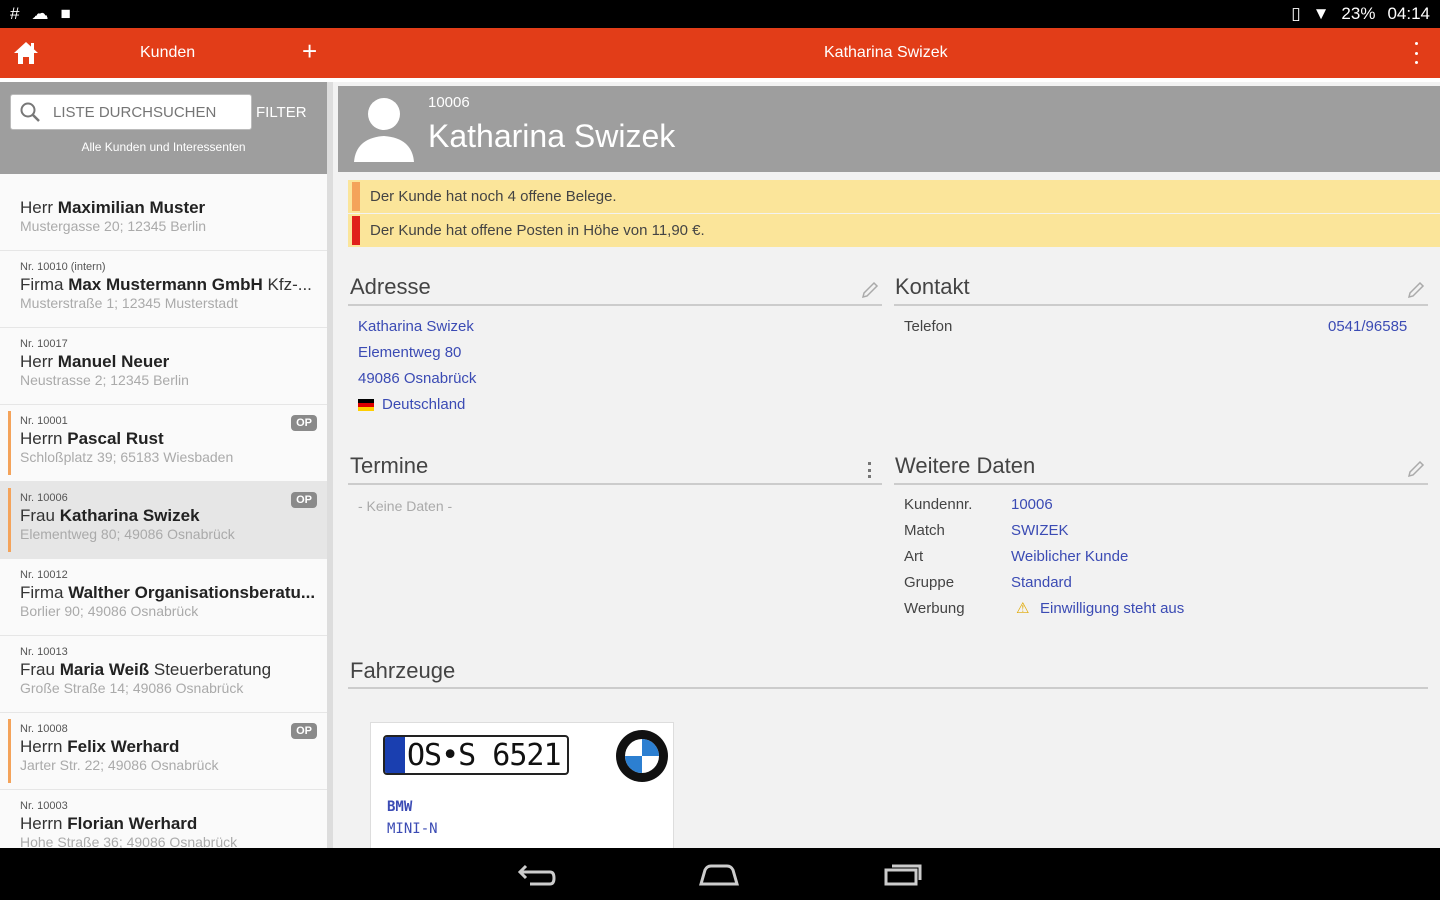 This screenshot has height=900, width=1440. I want to click on system-nav-bar, so click(720, 874).